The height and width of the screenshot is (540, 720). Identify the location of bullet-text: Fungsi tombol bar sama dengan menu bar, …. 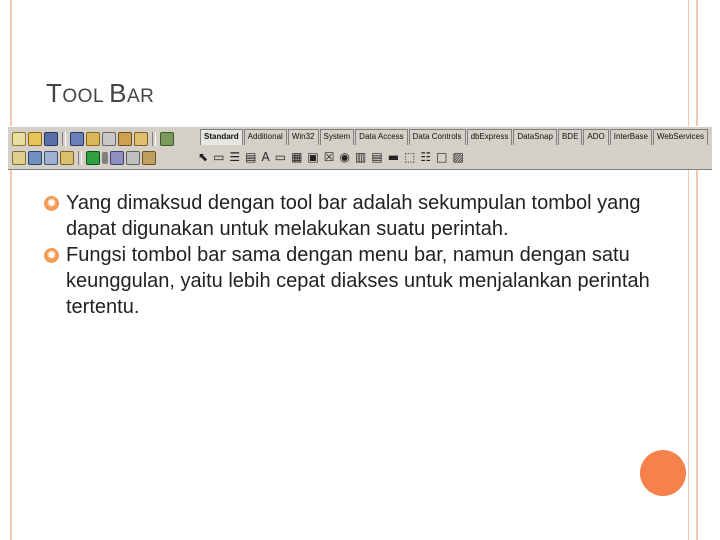
(358, 281).